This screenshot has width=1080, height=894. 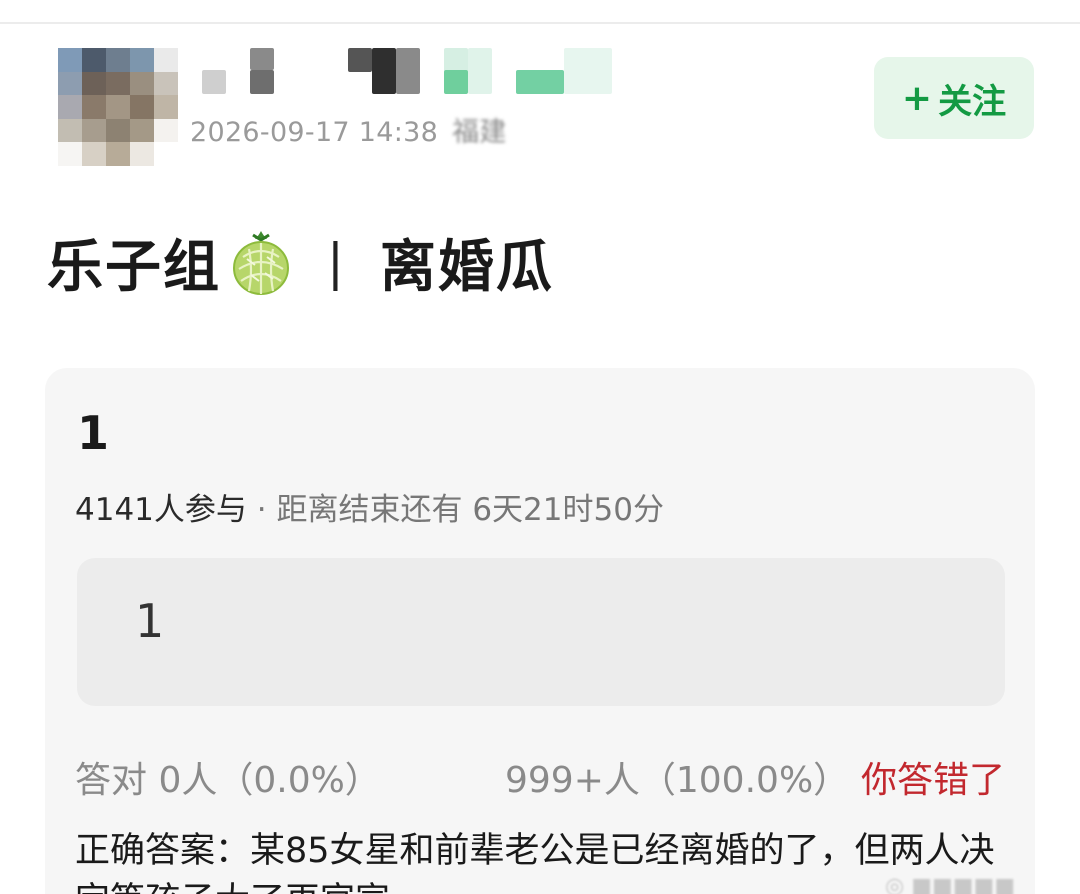 I want to click on wrong-stats: 999+人（100.0%）, so click(x=677, y=780).